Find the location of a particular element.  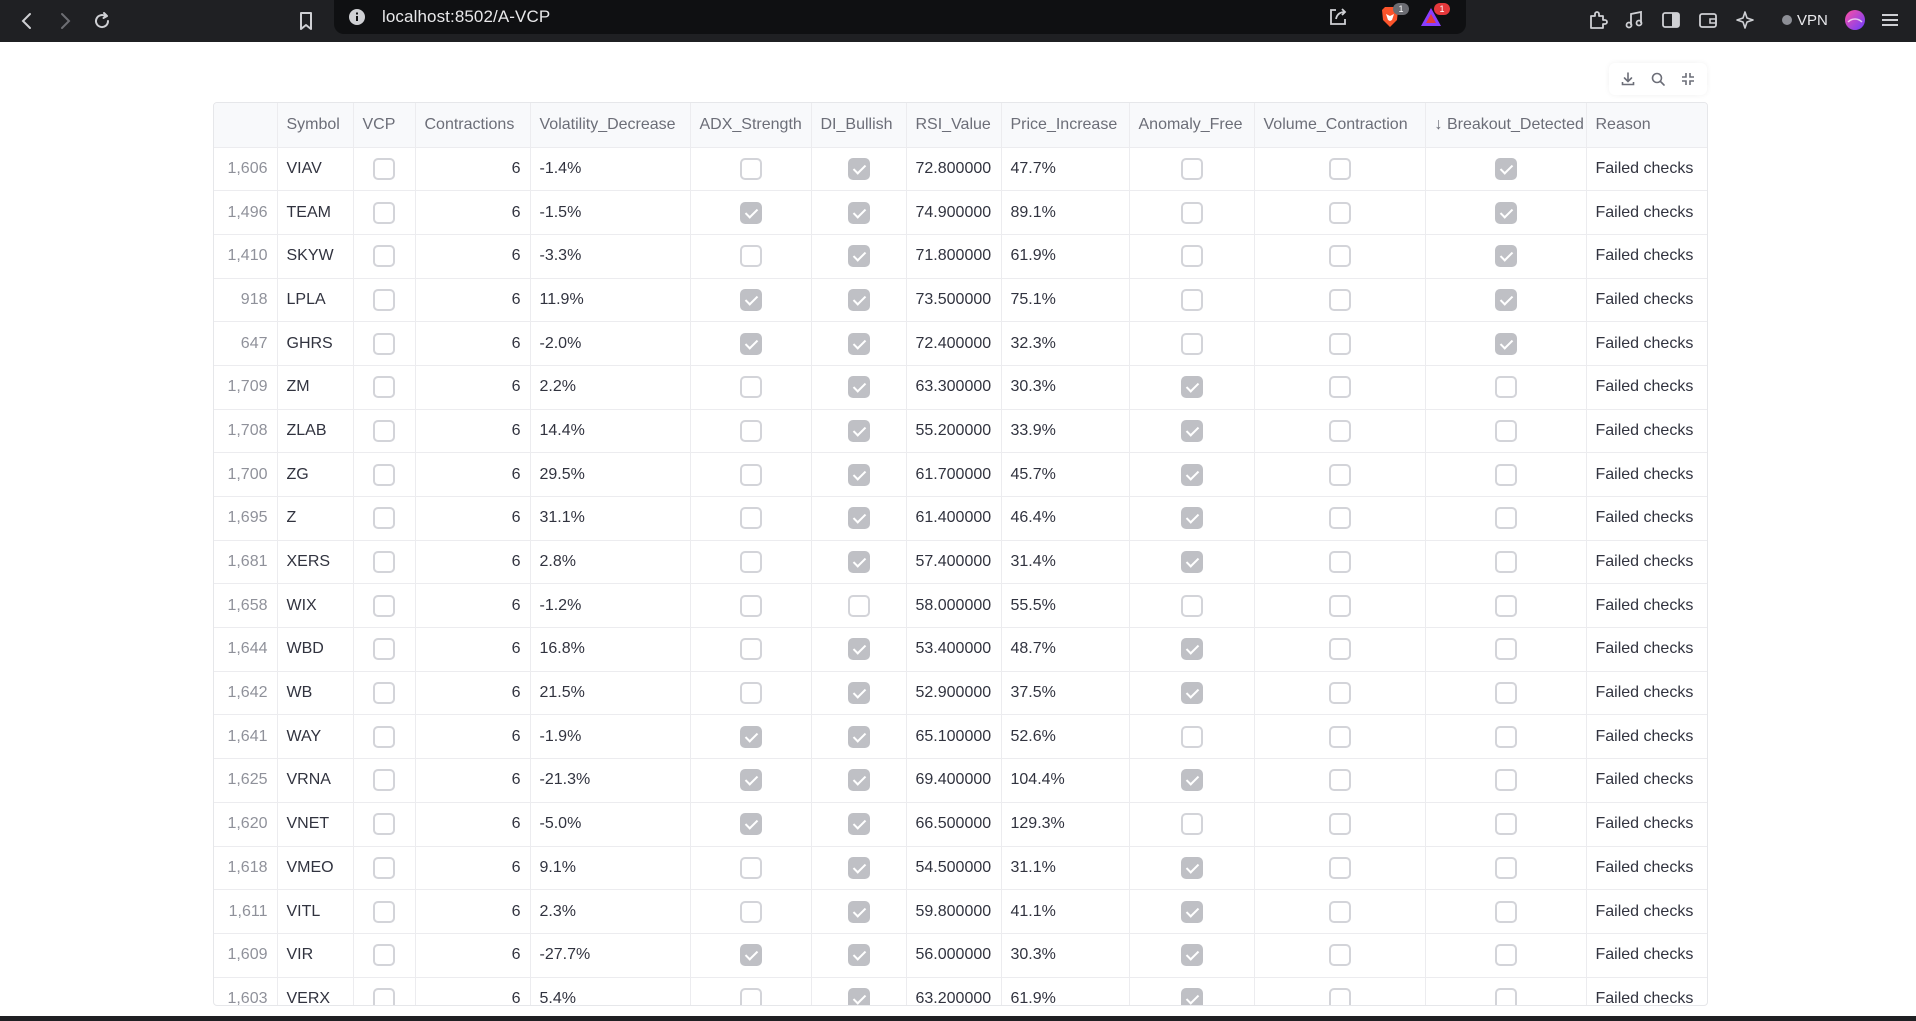

cell-vol_dec: -2.0% is located at coordinates (610, 343).